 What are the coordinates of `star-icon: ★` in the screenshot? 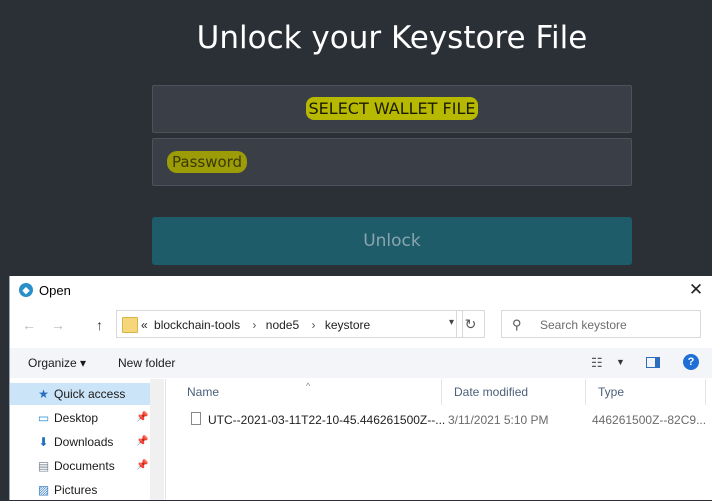 It's located at (43, 394).